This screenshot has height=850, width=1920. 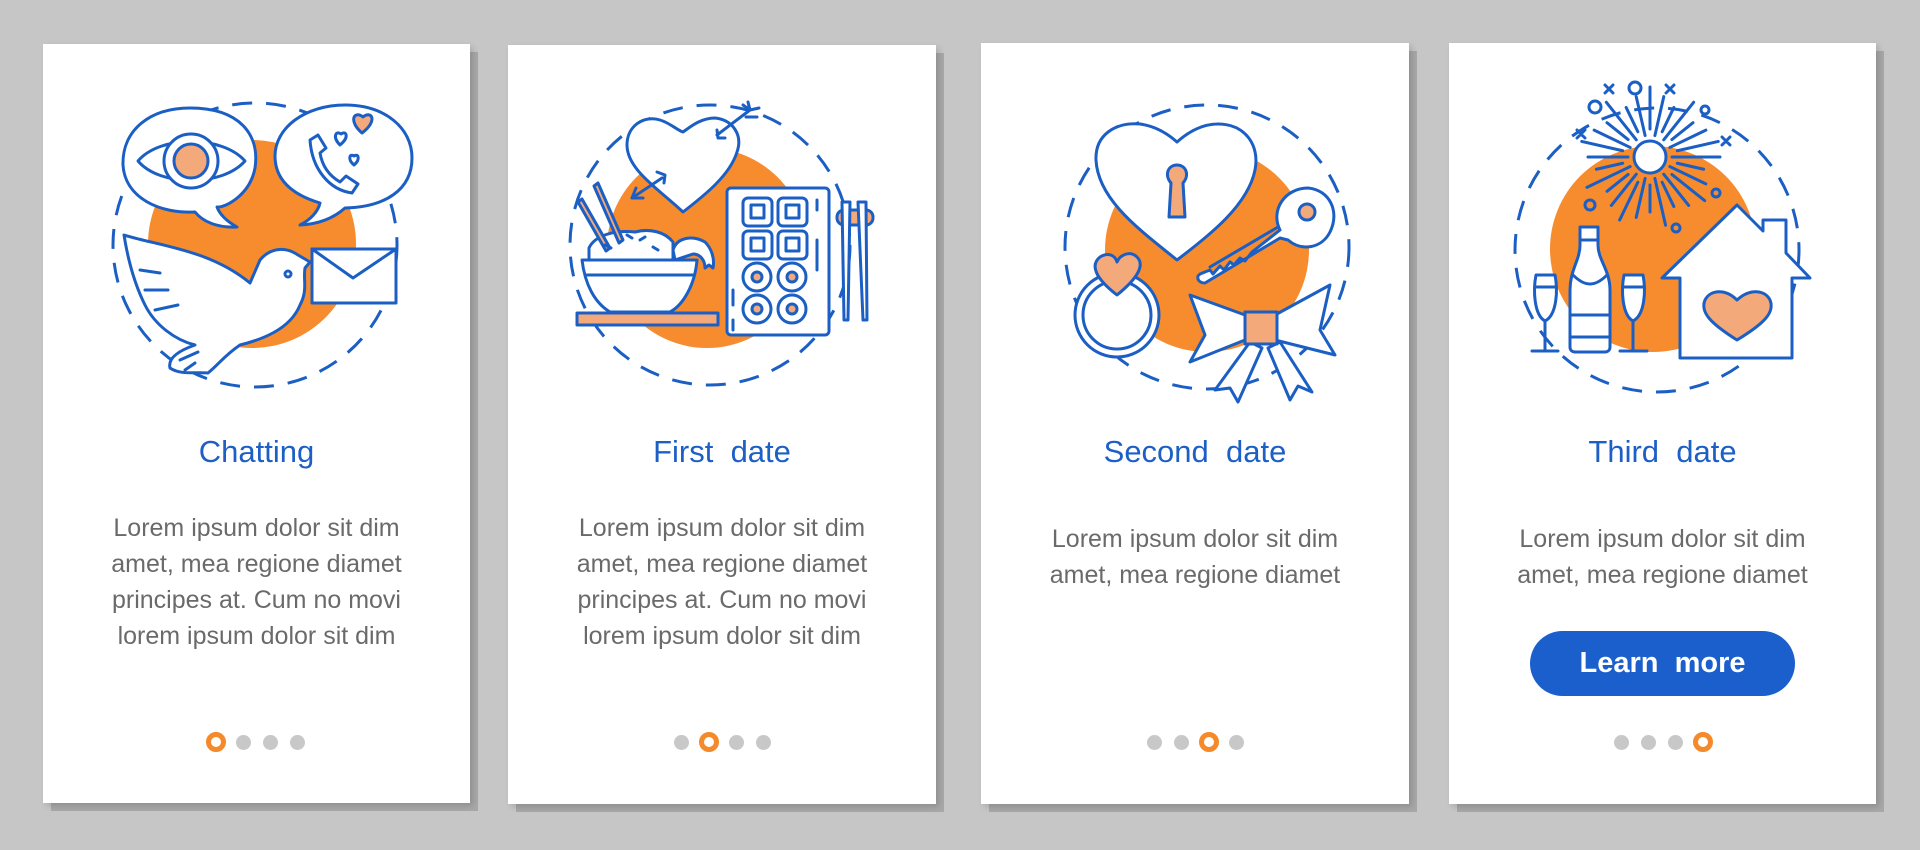 What do you see at coordinates (1662, 451) in the screenshot?
I see `screen-title: Third date` at bounding box center [1662, 451].